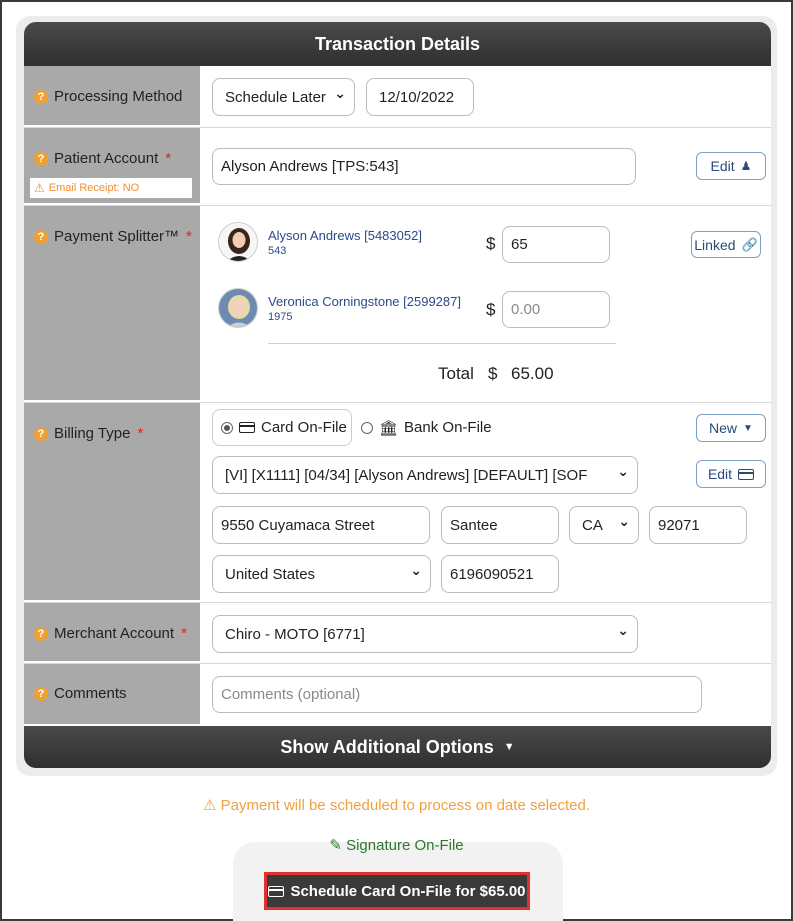 The width and height of the screenshot is (793, 921). What do you see at coordinates (749, 244) in the screenshot?
I see `link-icon: 🔗` at bounding box center [749, 244].